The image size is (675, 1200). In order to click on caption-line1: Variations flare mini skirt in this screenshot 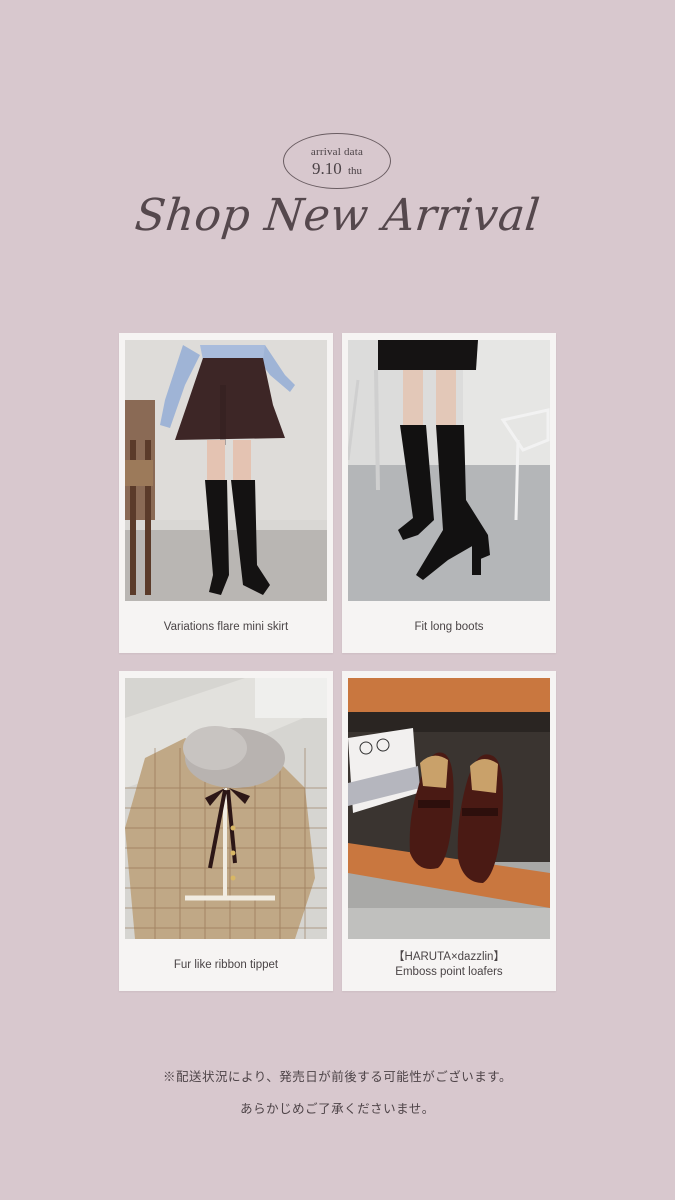, I will do `click(226, 626)`.